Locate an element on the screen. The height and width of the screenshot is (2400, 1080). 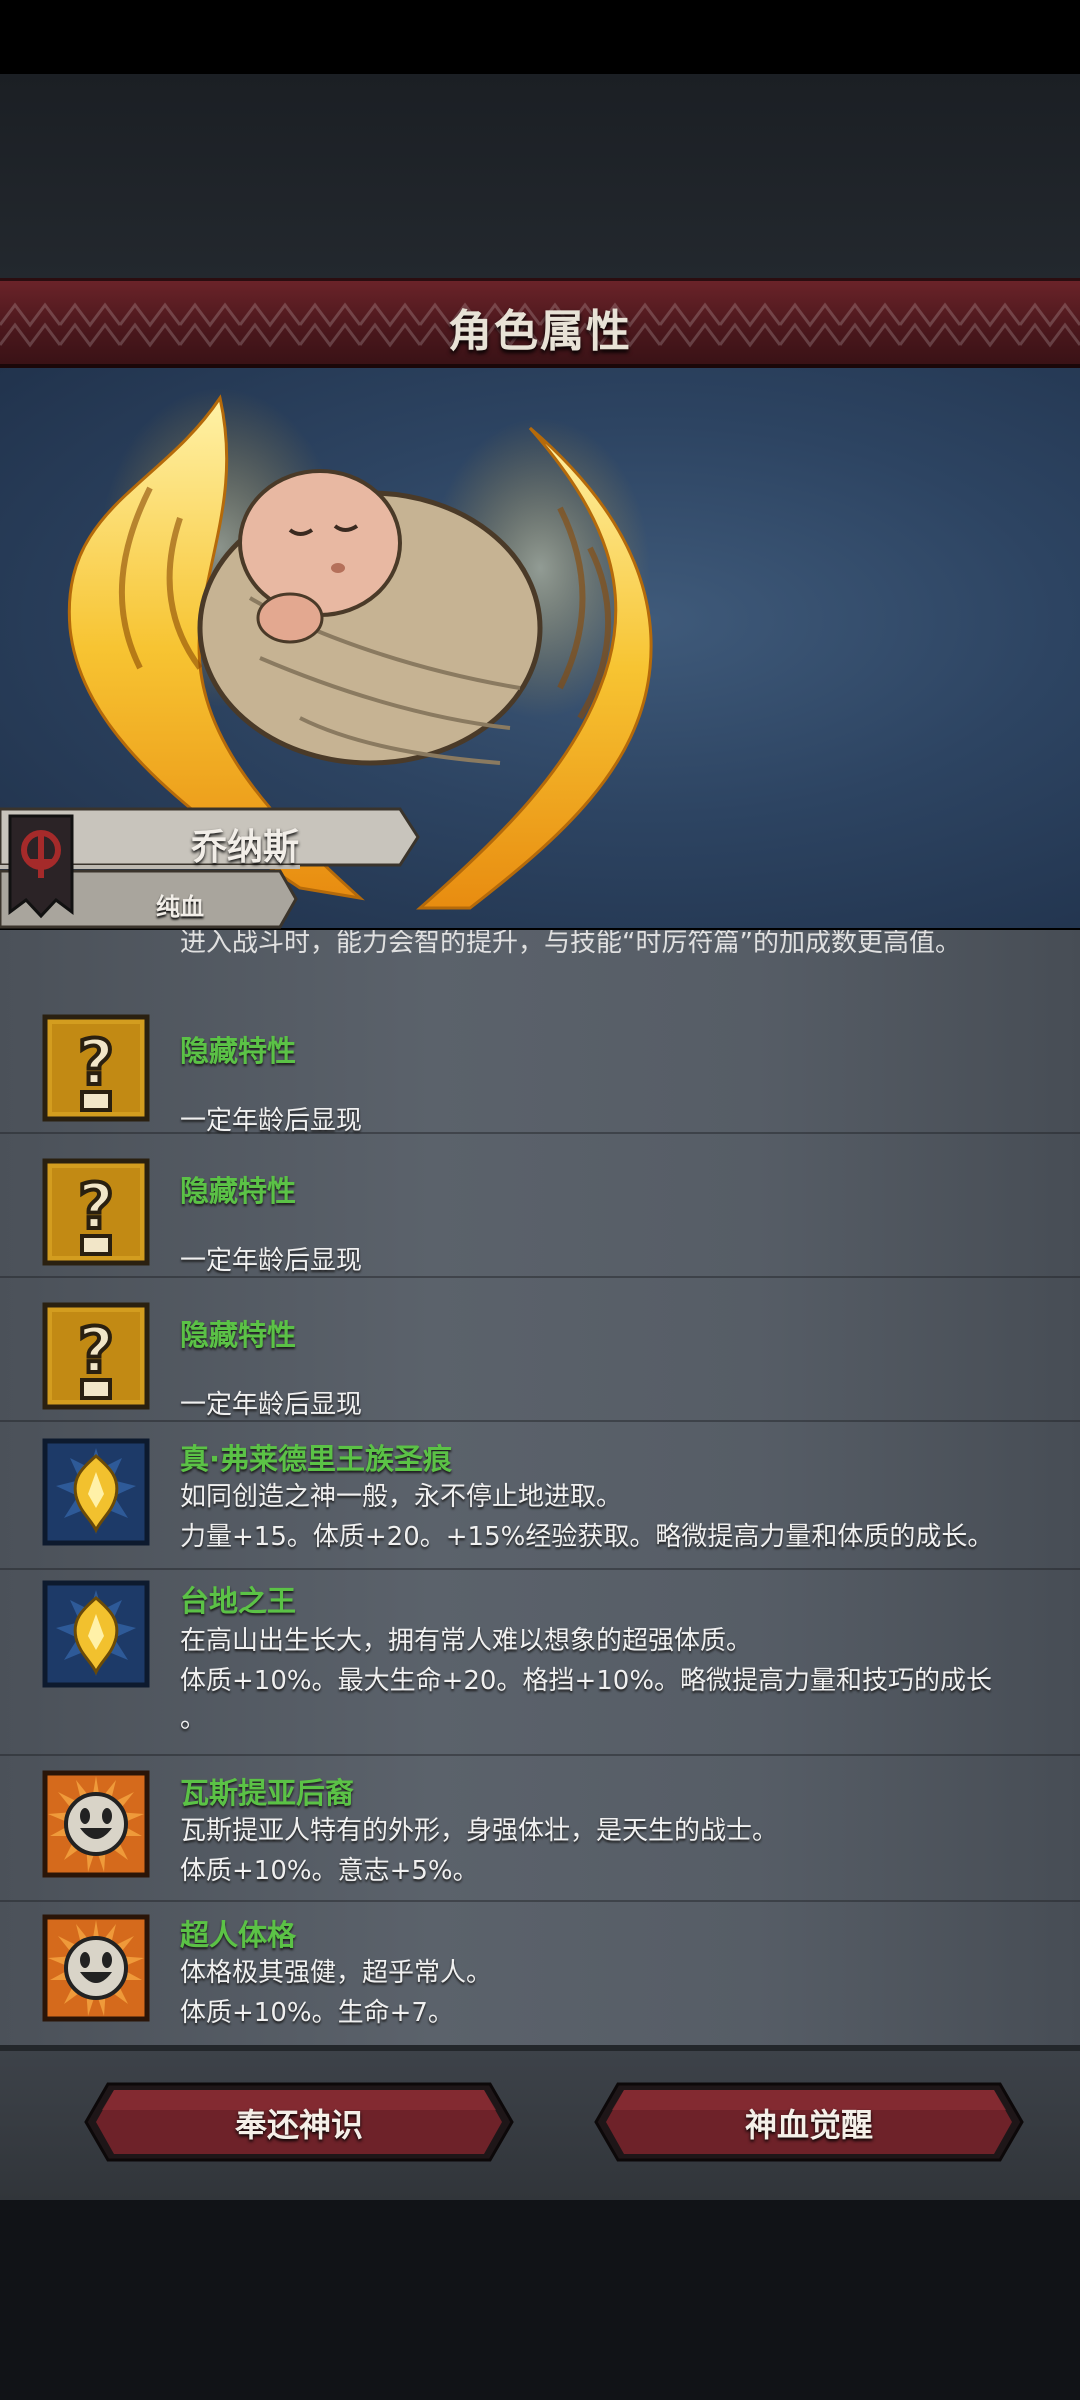
trait-name: 瓦斯提亚后裔 is located at coordinates (267, 1793).